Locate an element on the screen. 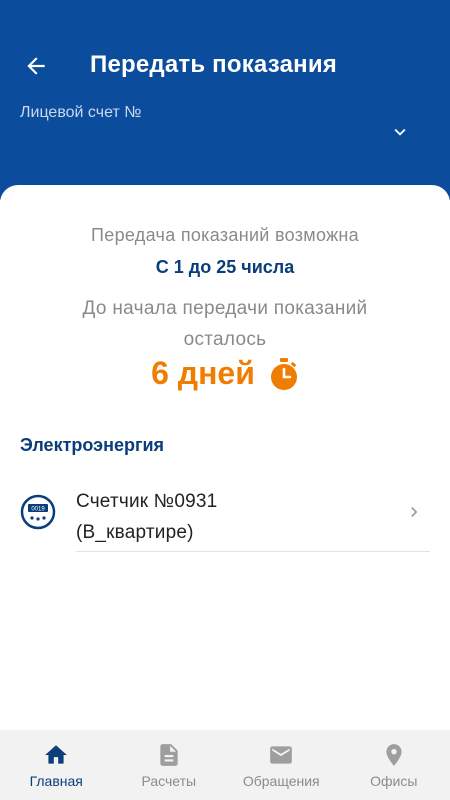 The width and height of the screenshot is (450, 800). chevron-down-icon is located at coordinates (400, 132).